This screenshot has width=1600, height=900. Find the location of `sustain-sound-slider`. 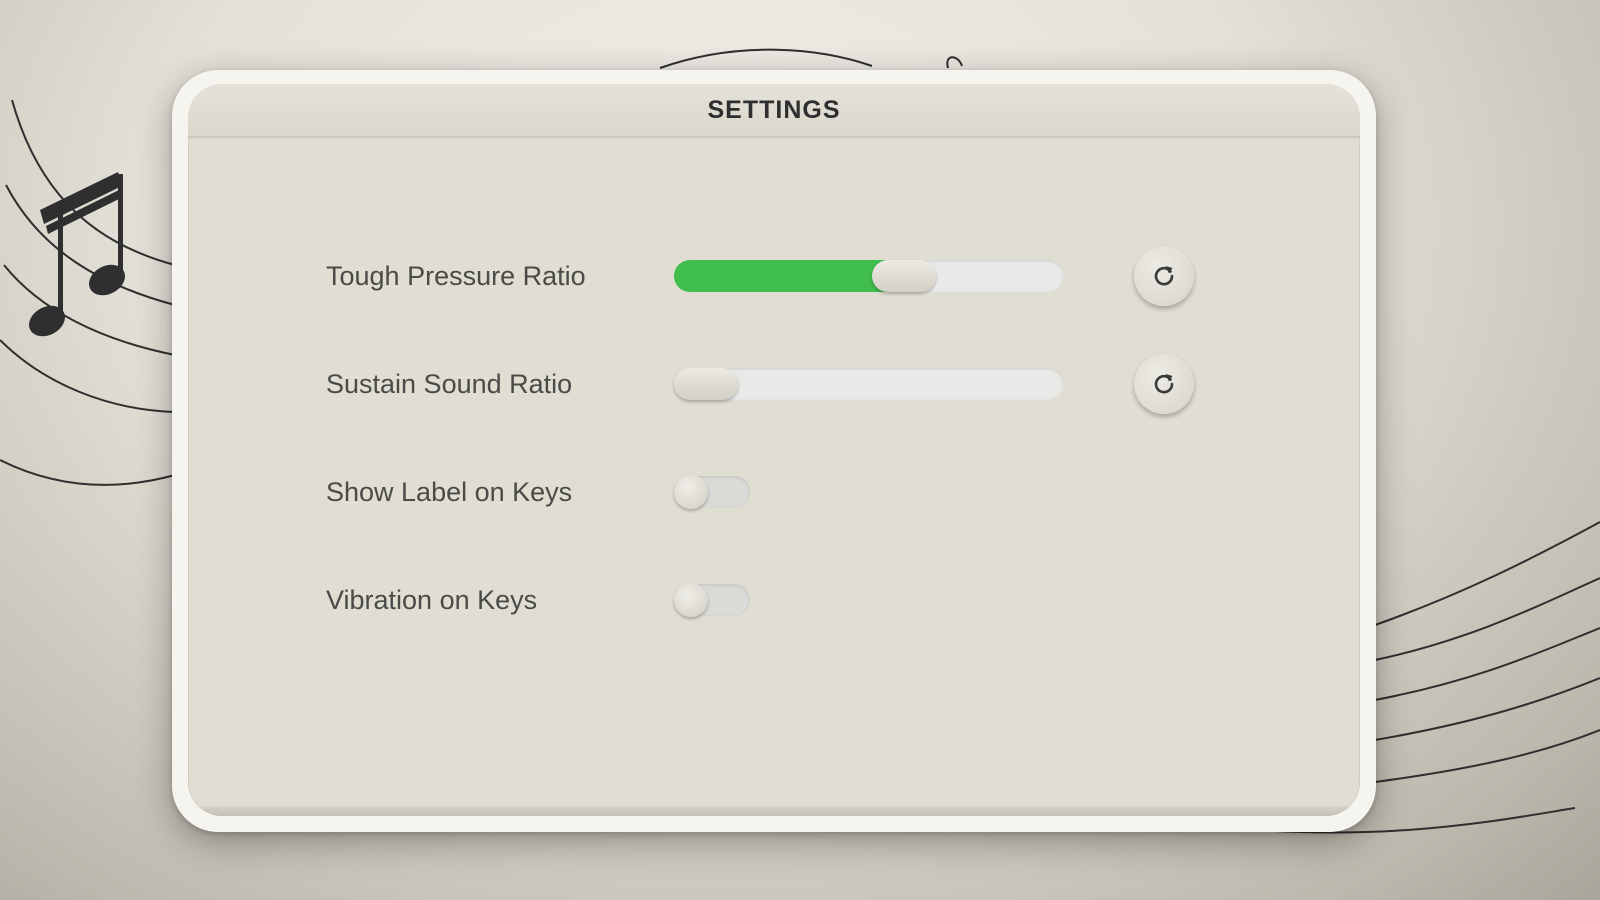

sustain-sound-slider is located at coordinates (869, 384).